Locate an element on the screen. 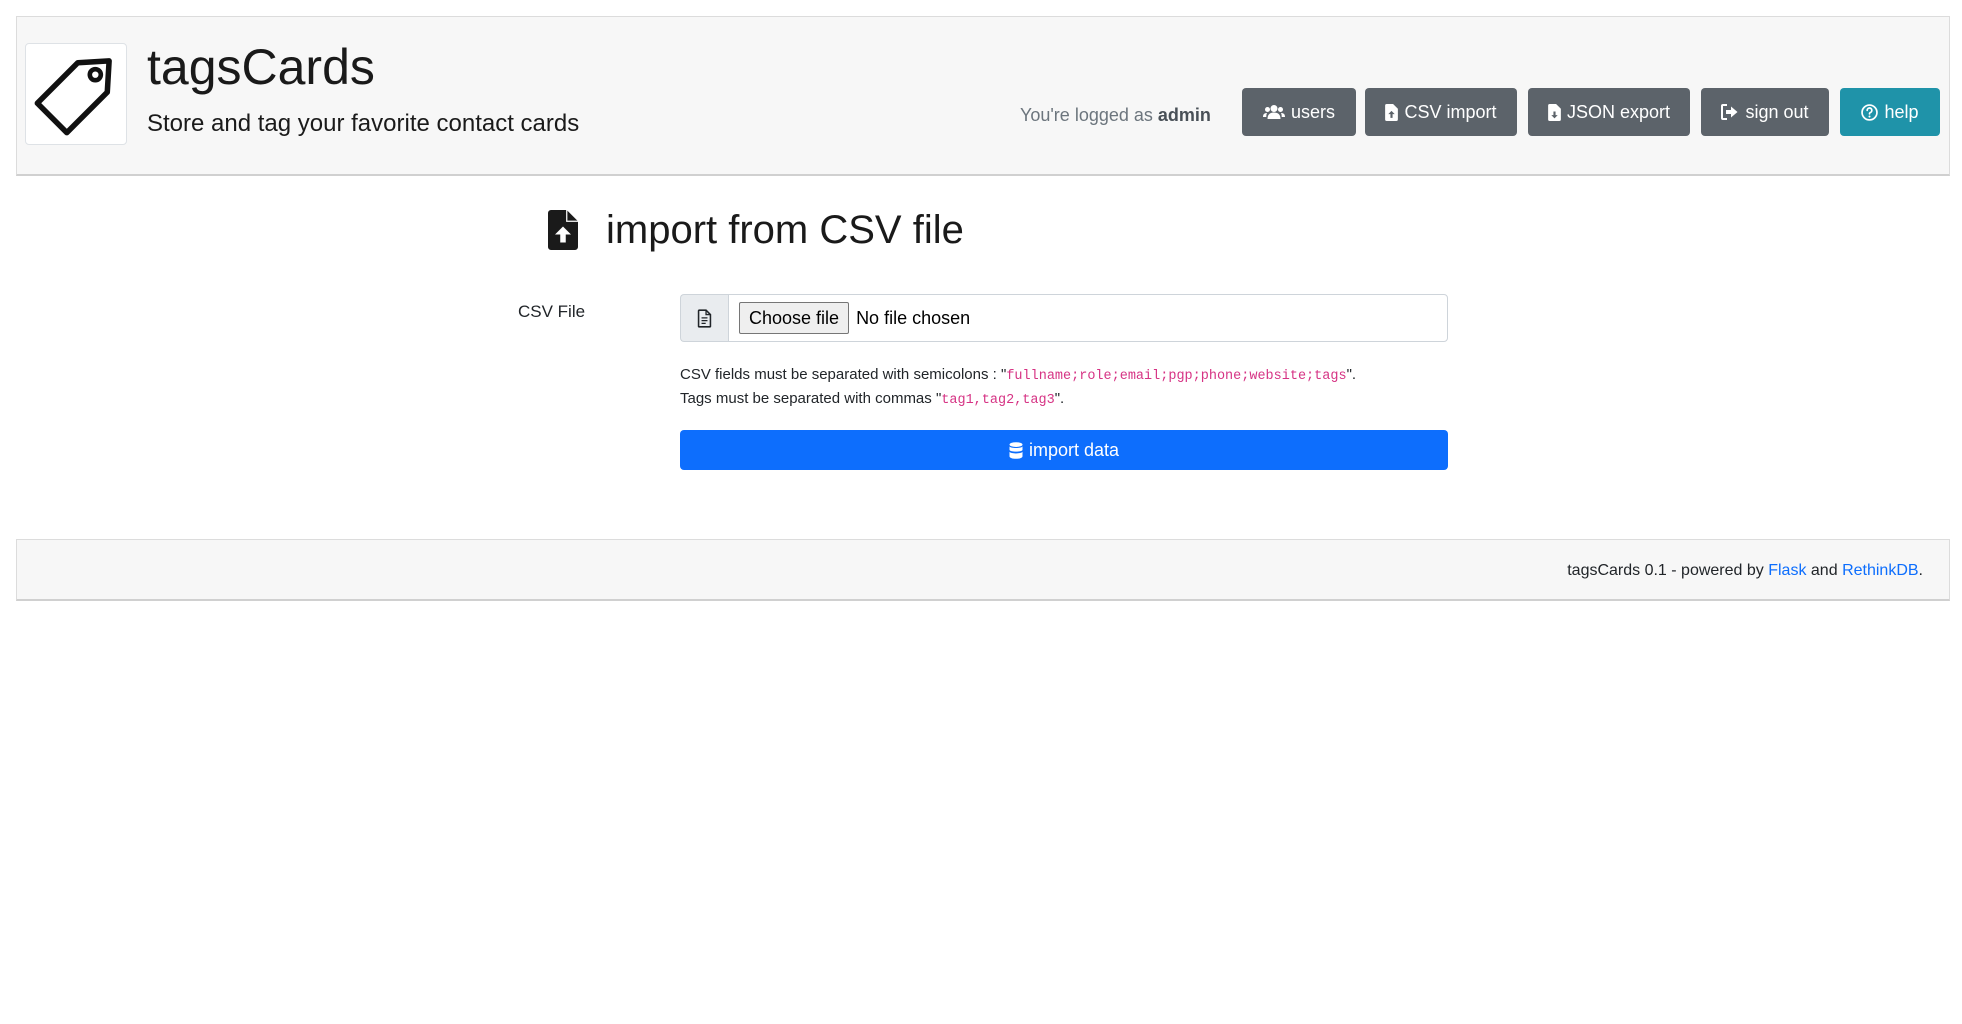 Image resolution: width=1962 pixels, height=1024 pixels. hint1-suffix: ". is located at coordinates (1351, 374).